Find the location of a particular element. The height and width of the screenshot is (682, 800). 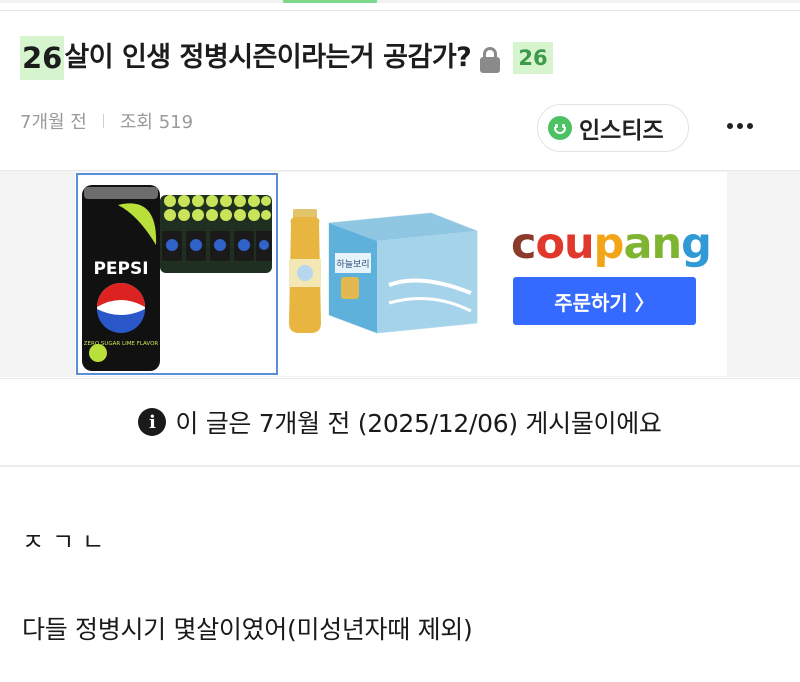

title-highlight-number: 26 is located at coordinates (42, 58).